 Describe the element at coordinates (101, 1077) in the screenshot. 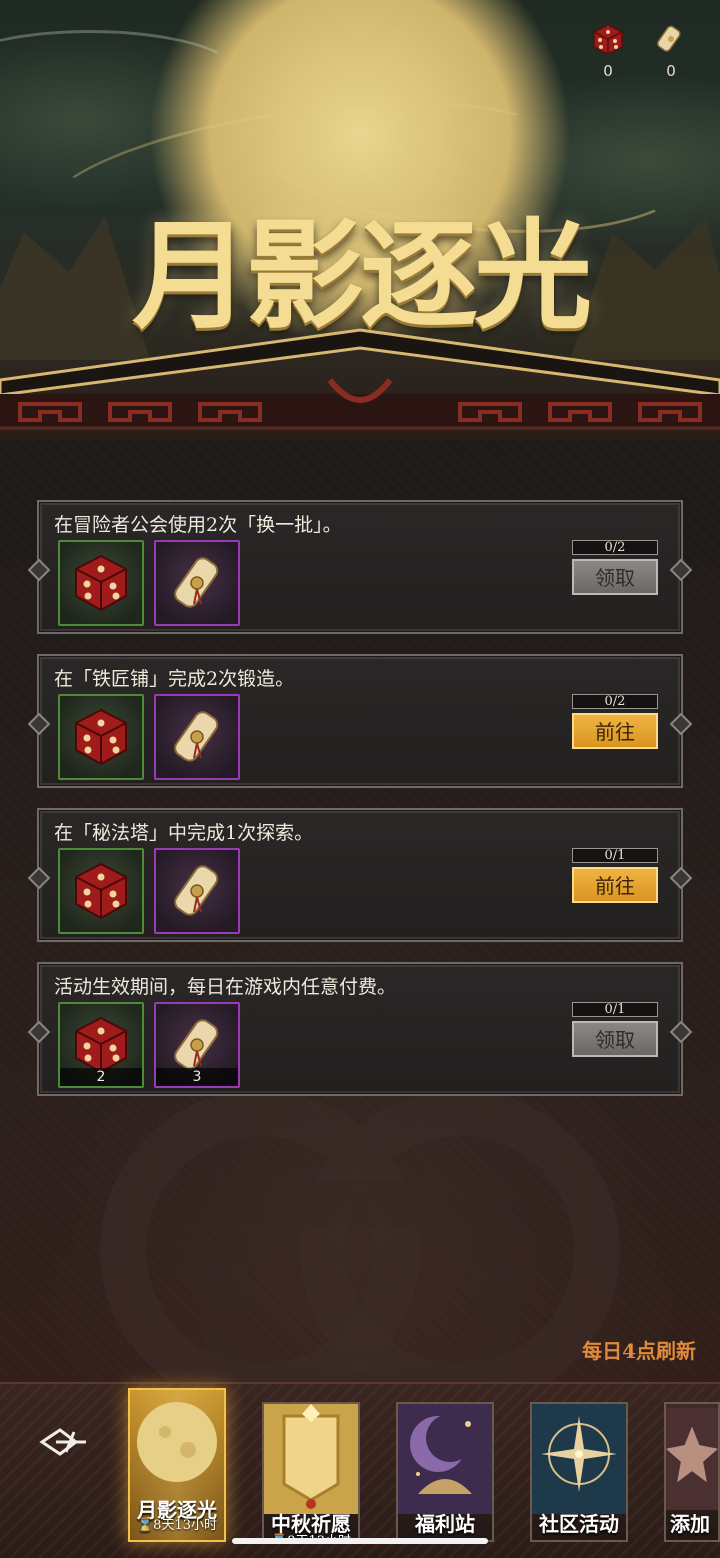

I see `reward-quantity: 2` at that location.